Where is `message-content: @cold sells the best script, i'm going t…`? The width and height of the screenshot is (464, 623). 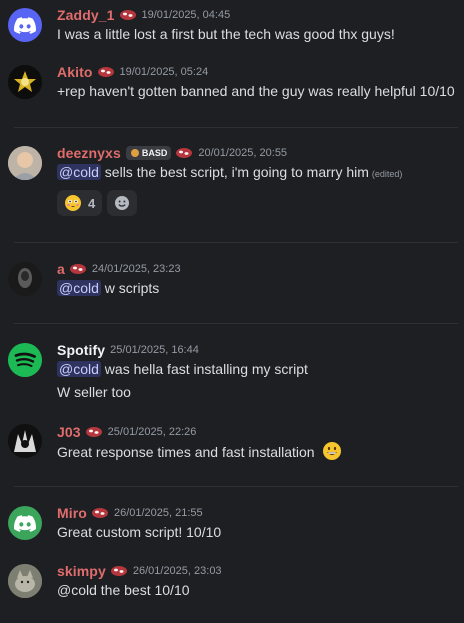 message-content: @cold sells the best script, i'm going t… is located at coordinates (257, 173).